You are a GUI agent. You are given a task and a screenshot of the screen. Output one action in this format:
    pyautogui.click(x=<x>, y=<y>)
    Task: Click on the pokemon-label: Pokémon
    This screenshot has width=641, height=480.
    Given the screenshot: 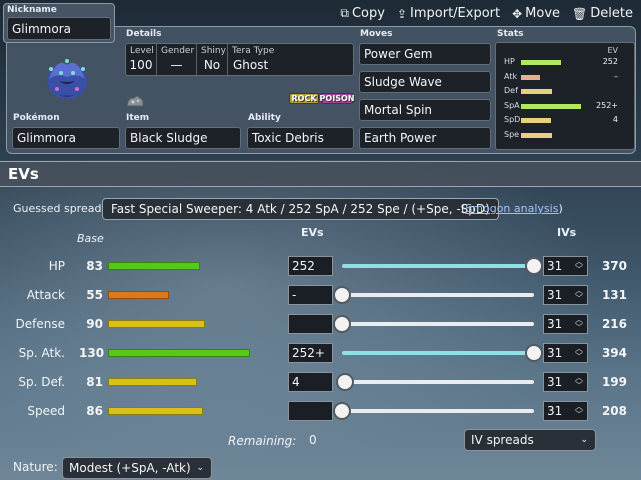 What is the action you would take?
    pyautogui.click(x=36, y=118)
    